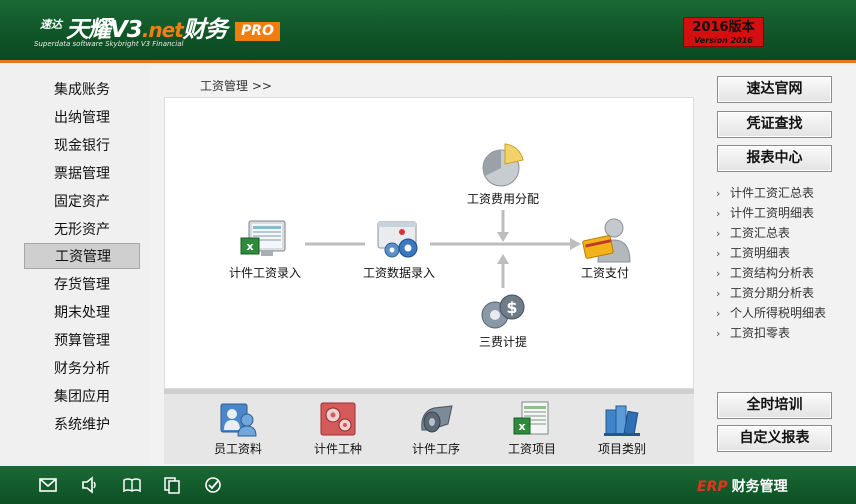  Describe the element at coordinates (531, 449) in the screenshot. I see `salary-items-label: 工资项目` at that location.